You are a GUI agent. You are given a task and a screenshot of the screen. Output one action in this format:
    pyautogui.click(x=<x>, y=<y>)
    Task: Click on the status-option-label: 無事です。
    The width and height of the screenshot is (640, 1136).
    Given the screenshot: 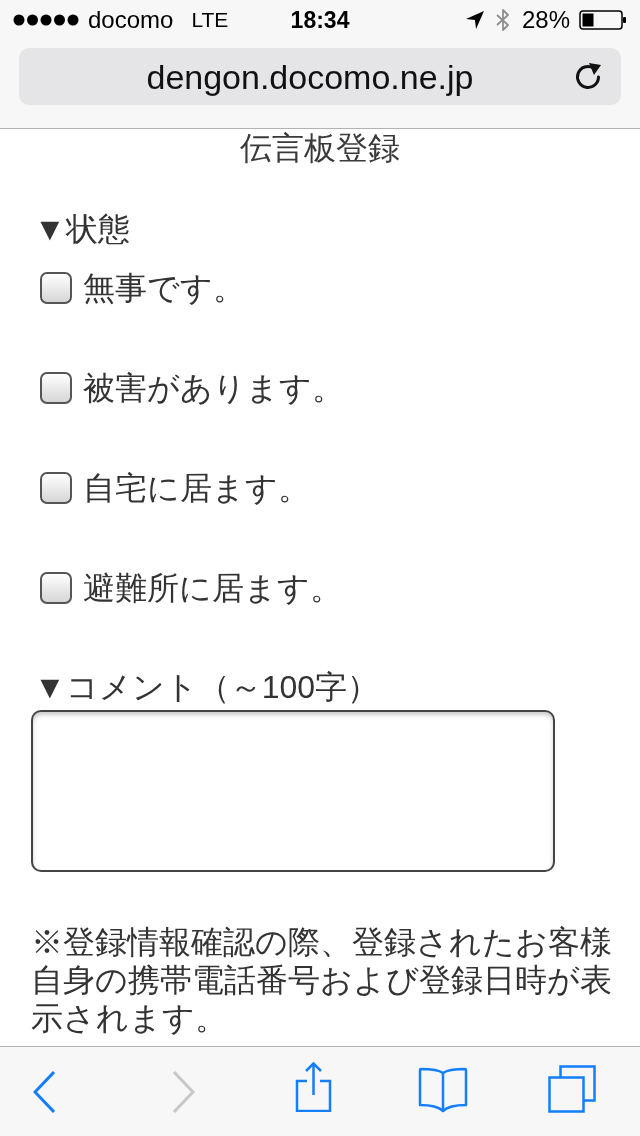 What is the action you would take?
    pyautogui.click(x=164, y=288)
    